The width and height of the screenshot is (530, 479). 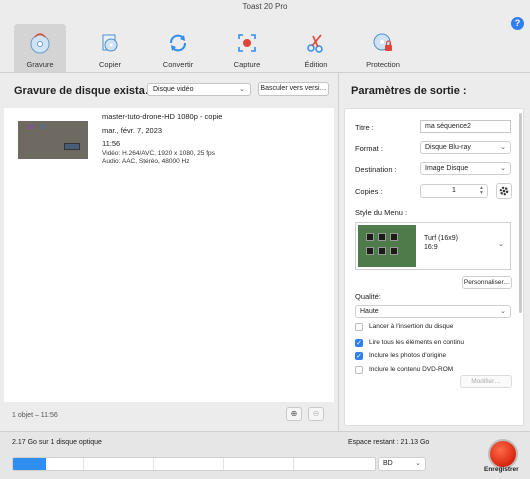 I want to click on title-field: ma séquence2, so click(x=465, y=126).